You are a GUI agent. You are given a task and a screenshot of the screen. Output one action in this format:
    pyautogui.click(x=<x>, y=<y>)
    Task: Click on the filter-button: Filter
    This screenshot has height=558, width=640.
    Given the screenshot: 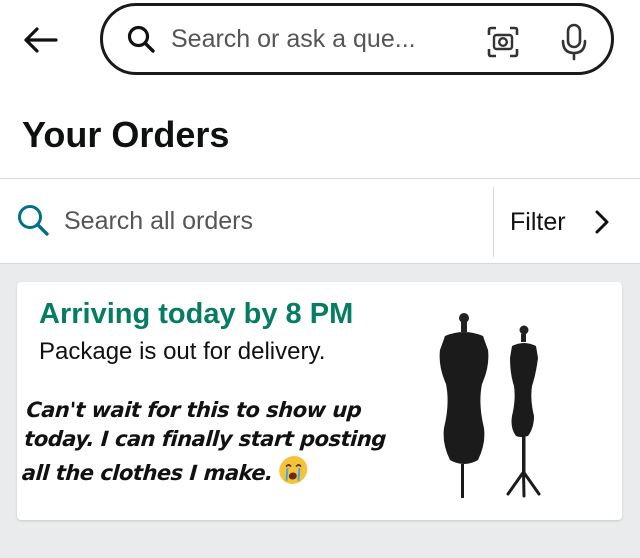 What is the action you would take?
    pyautogui.click(x=566, y=222)
    